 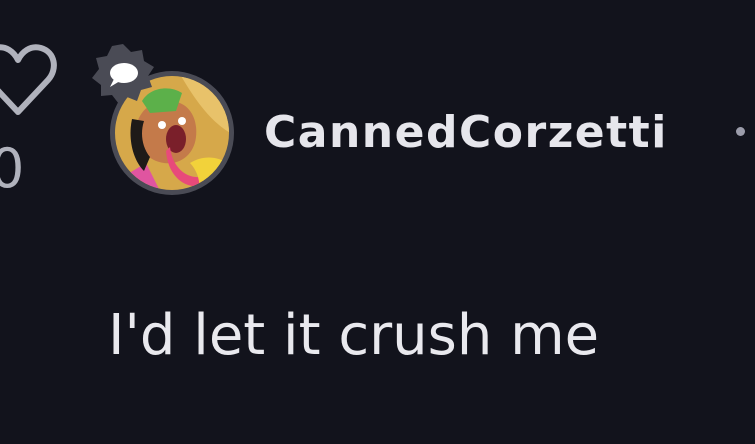 I want to click on heart-outline-icon, so click(x=28, y=79).